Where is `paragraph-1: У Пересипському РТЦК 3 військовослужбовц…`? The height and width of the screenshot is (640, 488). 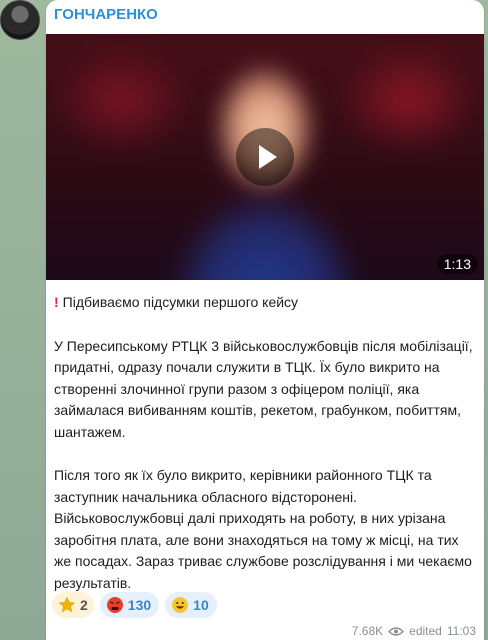 paragraph-1: У Пересипському РТЦК 3 військовослужбовц… is located at coordinates (263, 388).